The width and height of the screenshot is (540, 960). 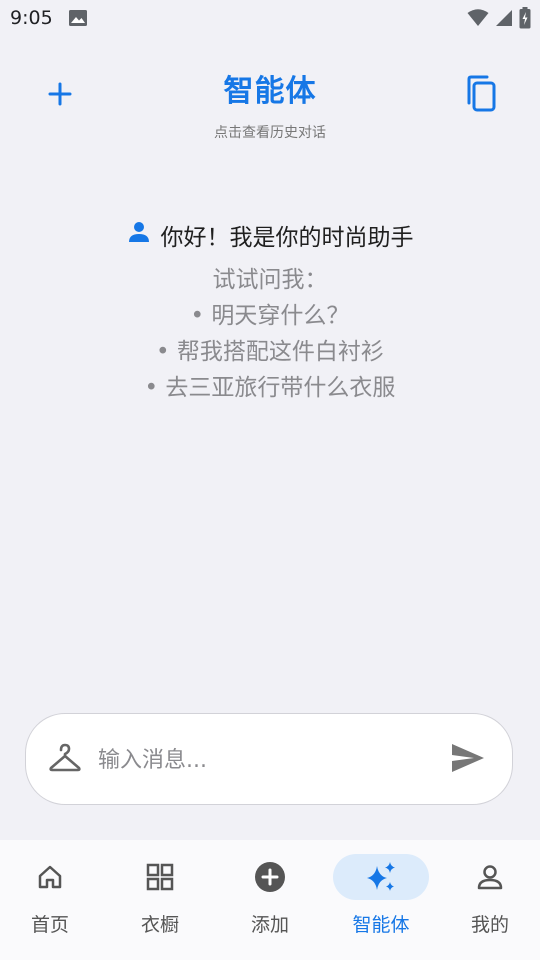 What do you see at coordinates (269, 925) in the screenshot?
I see `nav-label: 添加` at bounding box center [269, 925].